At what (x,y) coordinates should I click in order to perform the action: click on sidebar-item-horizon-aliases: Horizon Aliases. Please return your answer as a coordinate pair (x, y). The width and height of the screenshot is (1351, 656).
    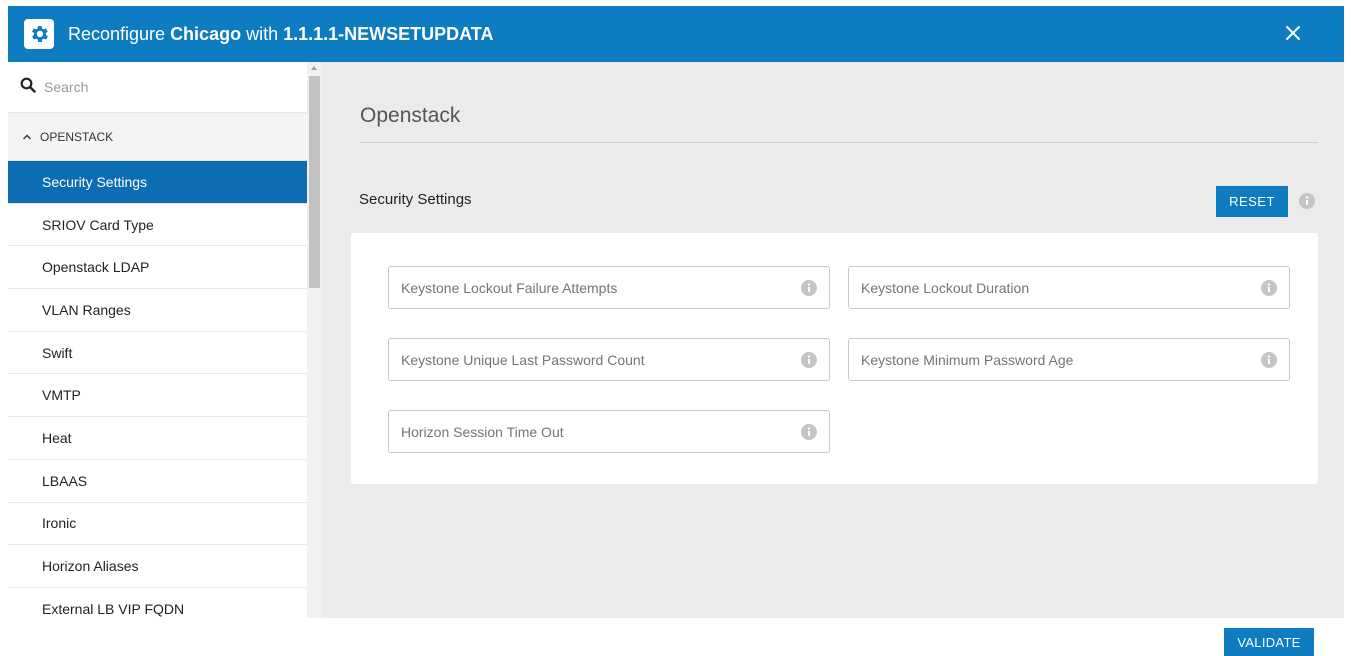
    Looking at the image, I should click on (157, 566).